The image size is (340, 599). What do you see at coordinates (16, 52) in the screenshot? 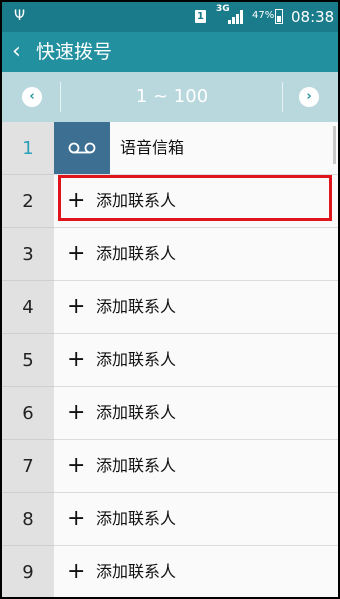
I see `back-chevron-icon: ‹` at bounding box center [16, 52].